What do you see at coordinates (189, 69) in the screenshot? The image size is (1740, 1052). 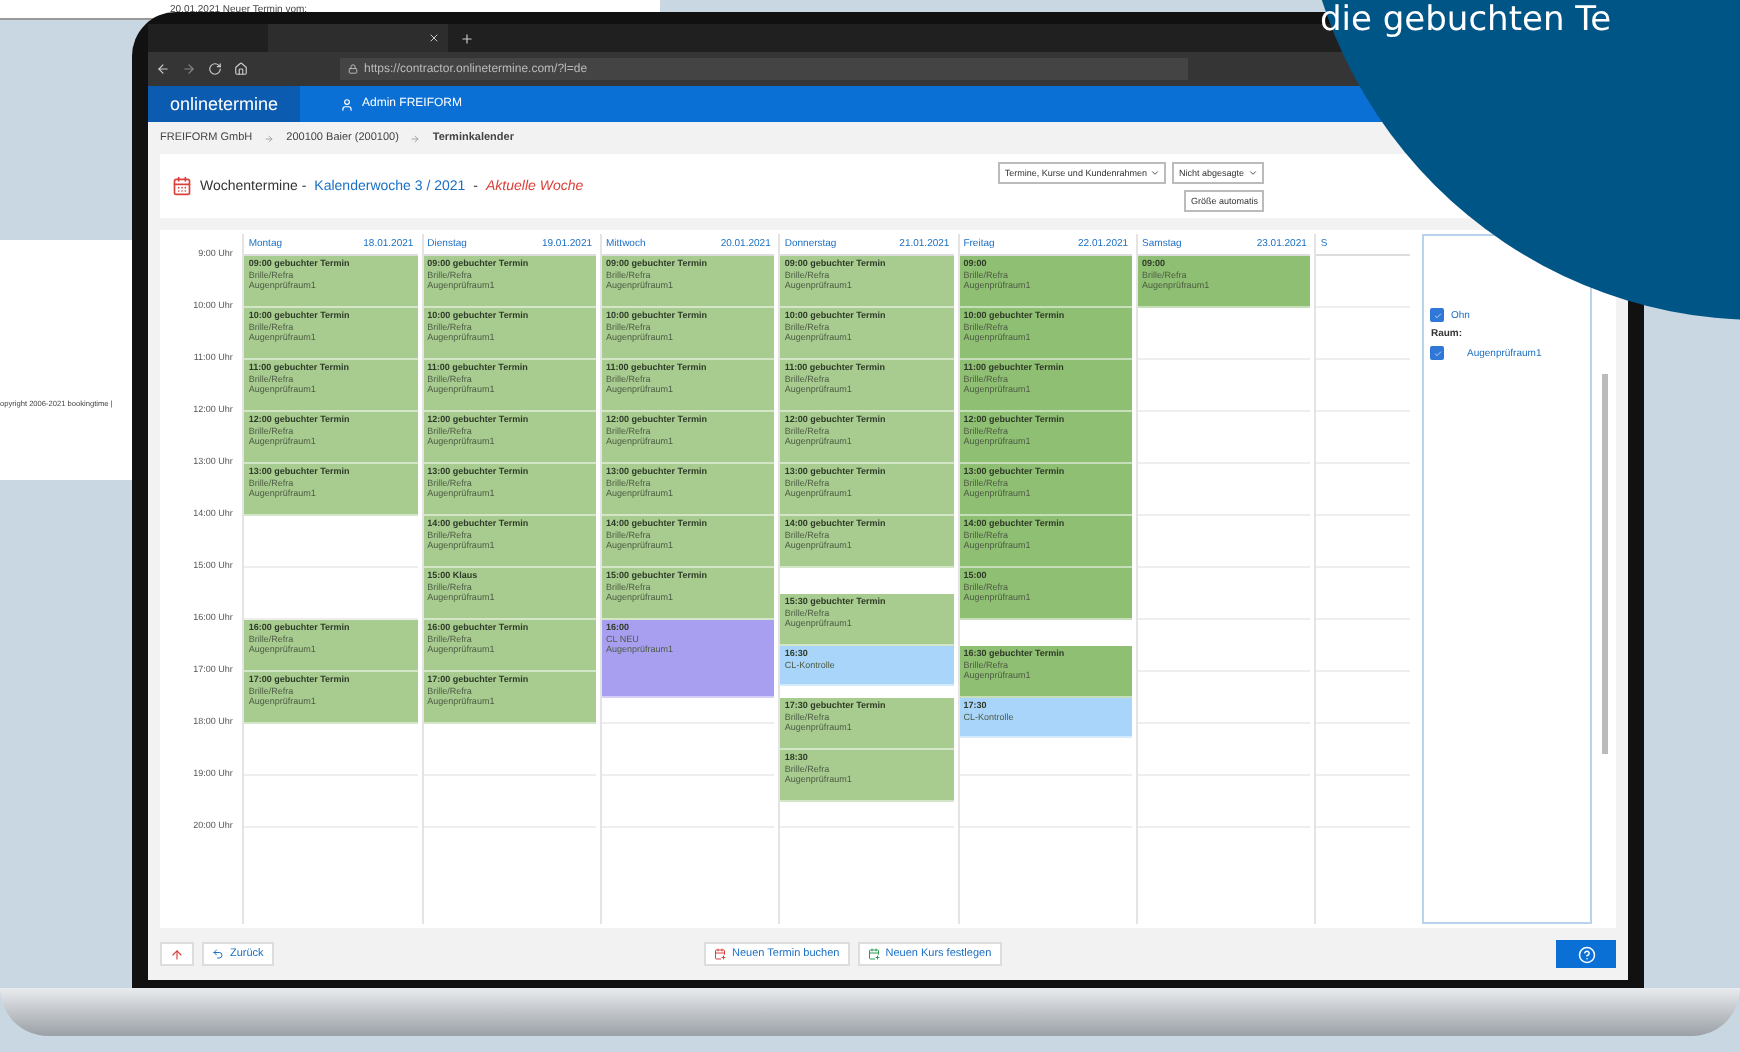 I see `forward-icon` at bounding box center [189, 69].